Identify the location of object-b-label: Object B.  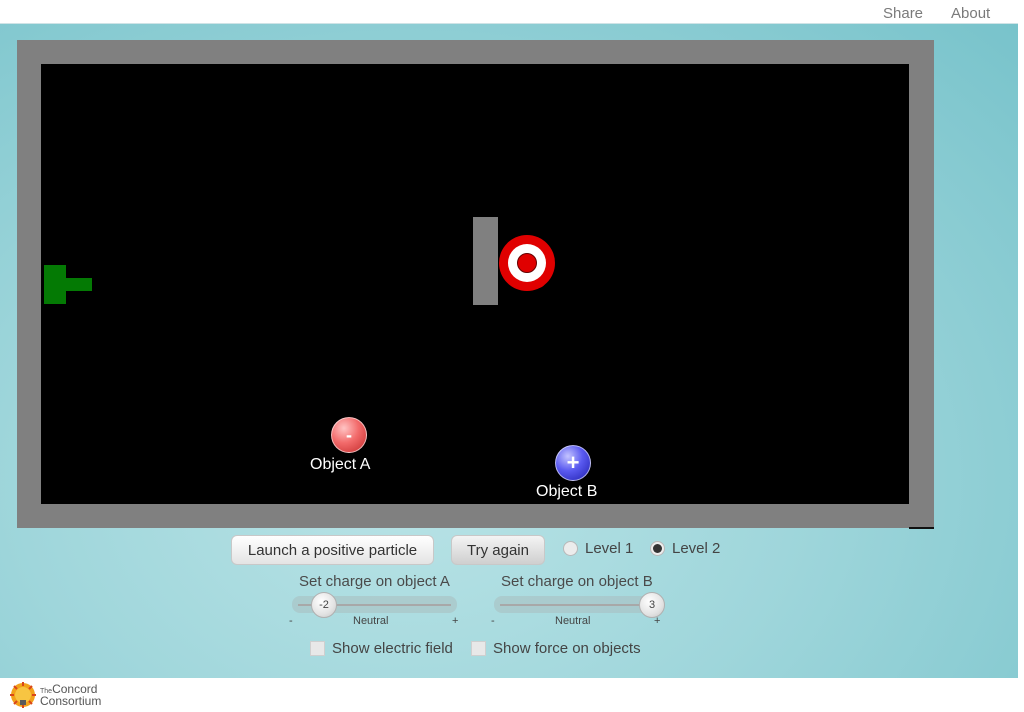
(567, 491).